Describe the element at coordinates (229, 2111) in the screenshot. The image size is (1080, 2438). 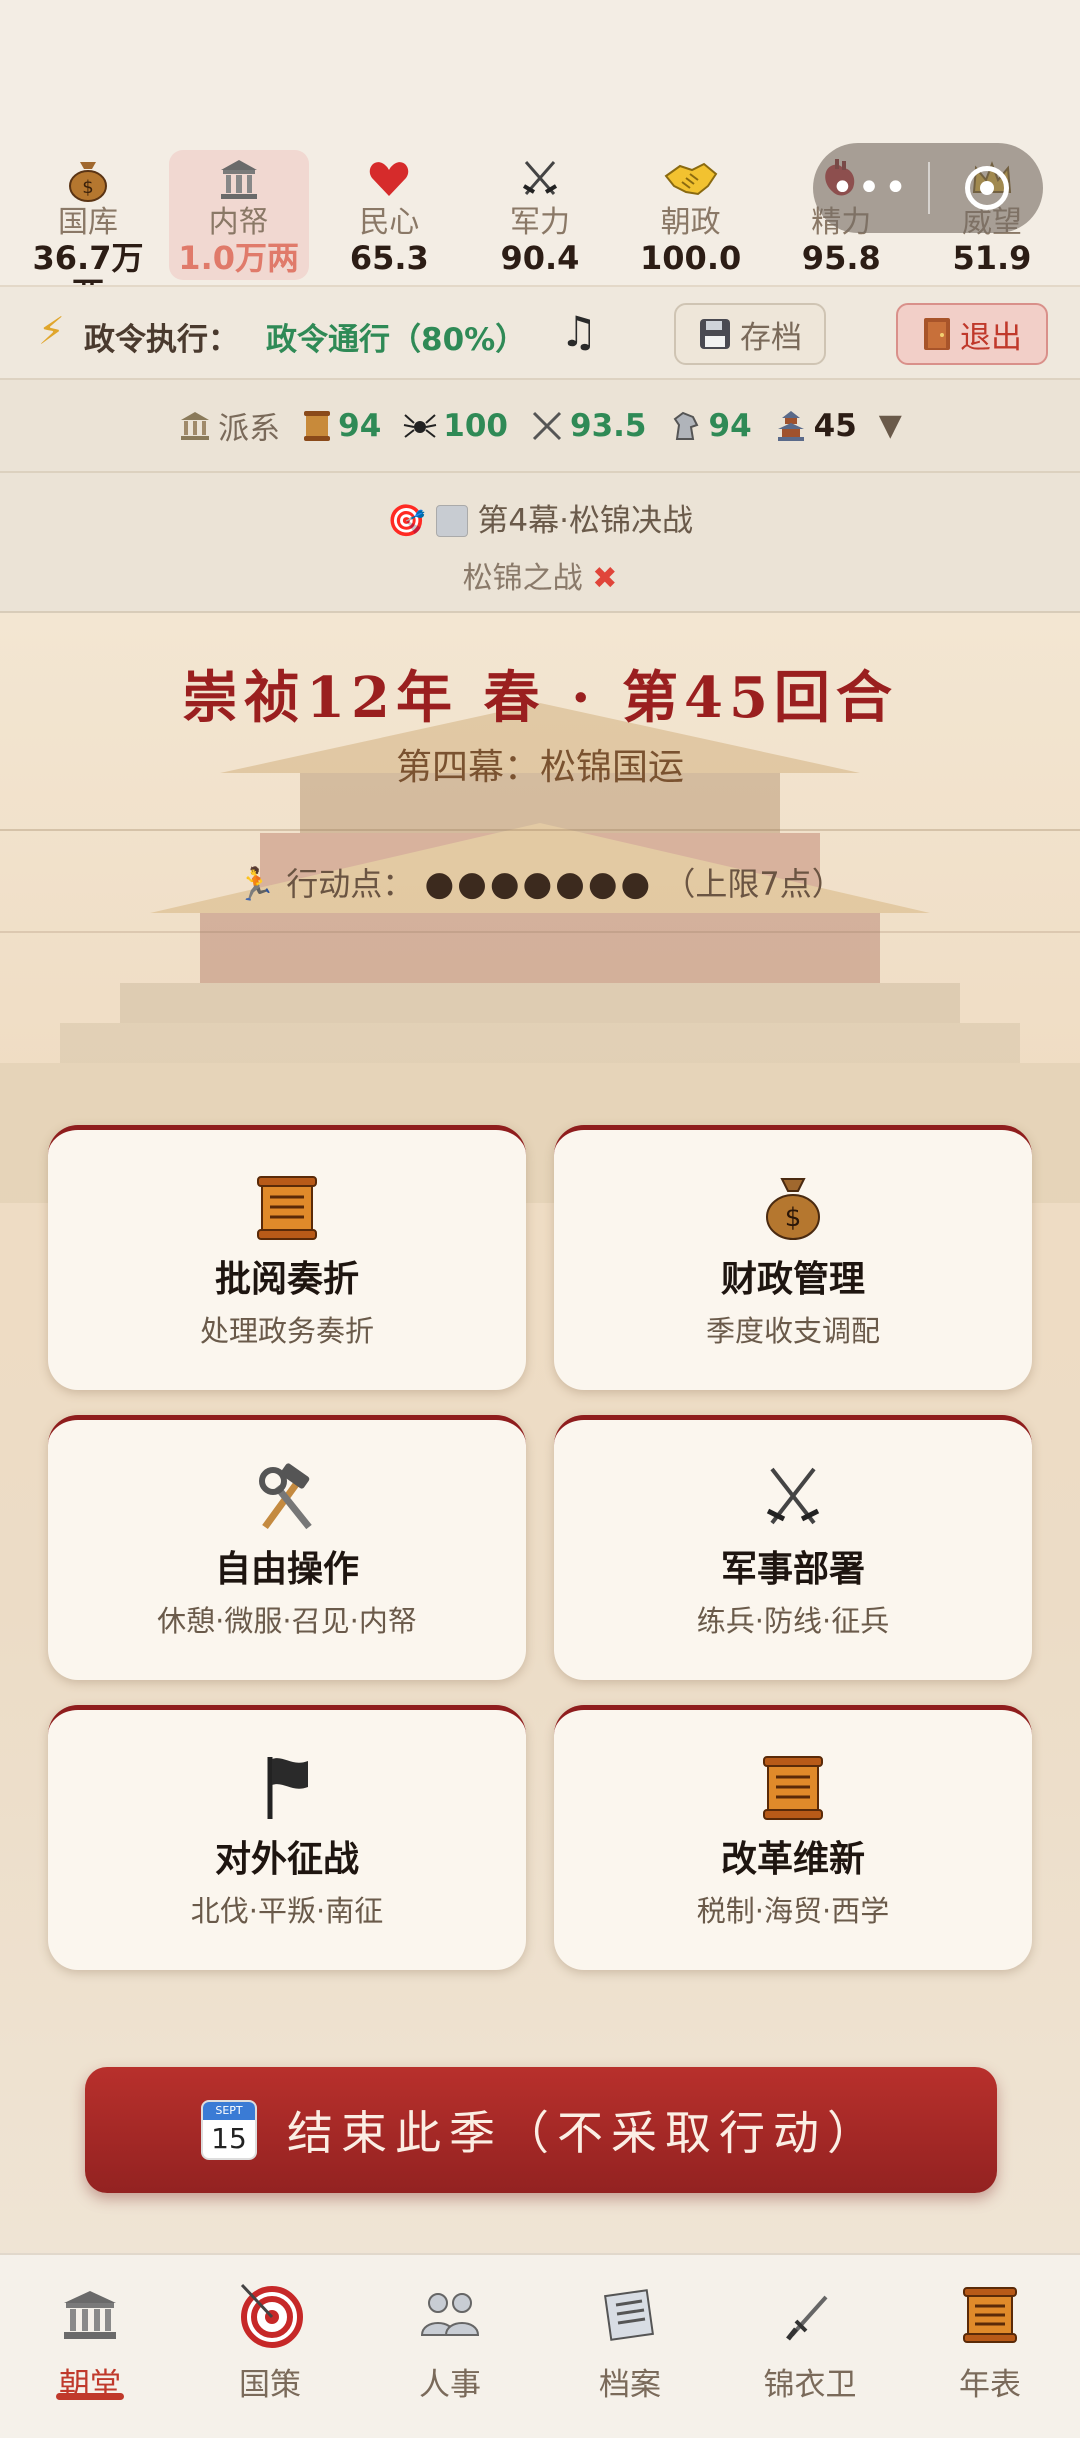
I see `calendar-month: SEPT` at that location.